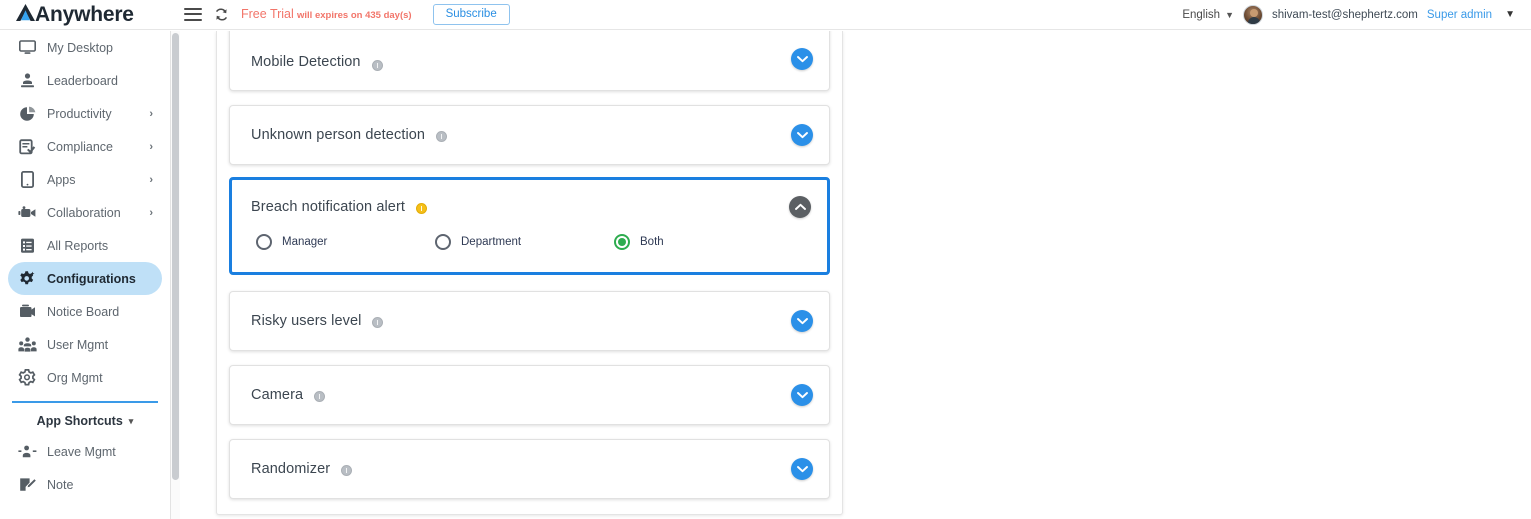 The image size is (1531, 519). What do you see at coordinates (338, 135) in the screenshot?
I see `card-title: Unknown person detection` at bounding box center [338, 135].